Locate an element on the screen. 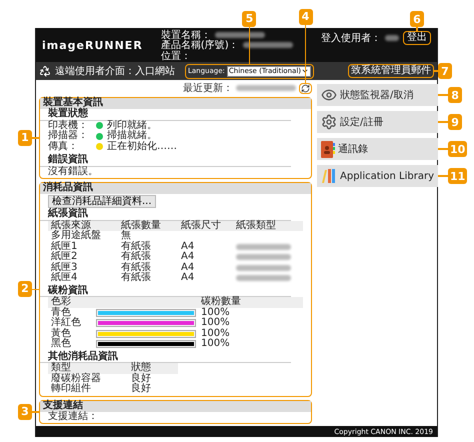 The image size is (474, 442). status-label: 傳真： is located at coordinates (63, 147).